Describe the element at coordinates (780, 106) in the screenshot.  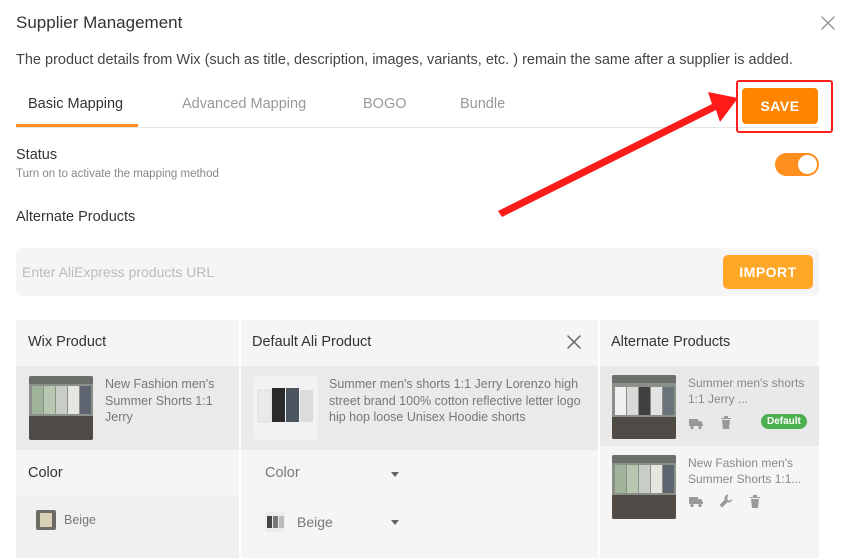
I see `save-button: SAVE` at that location.